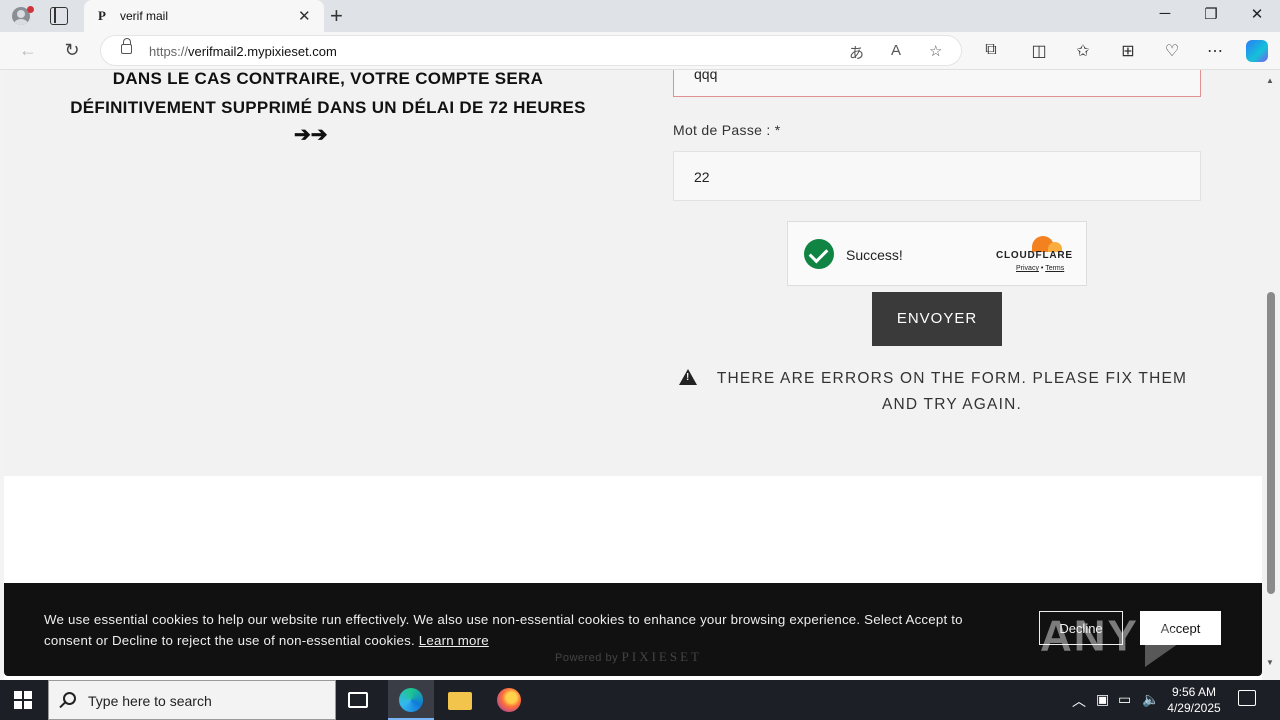 The height and width of the screenshot is (720, 1280). What do you see at coordinates (1079, 701) in the screenshot?
I see `tray-overflow-icon: ︿` at bounding box center [1079, 701].